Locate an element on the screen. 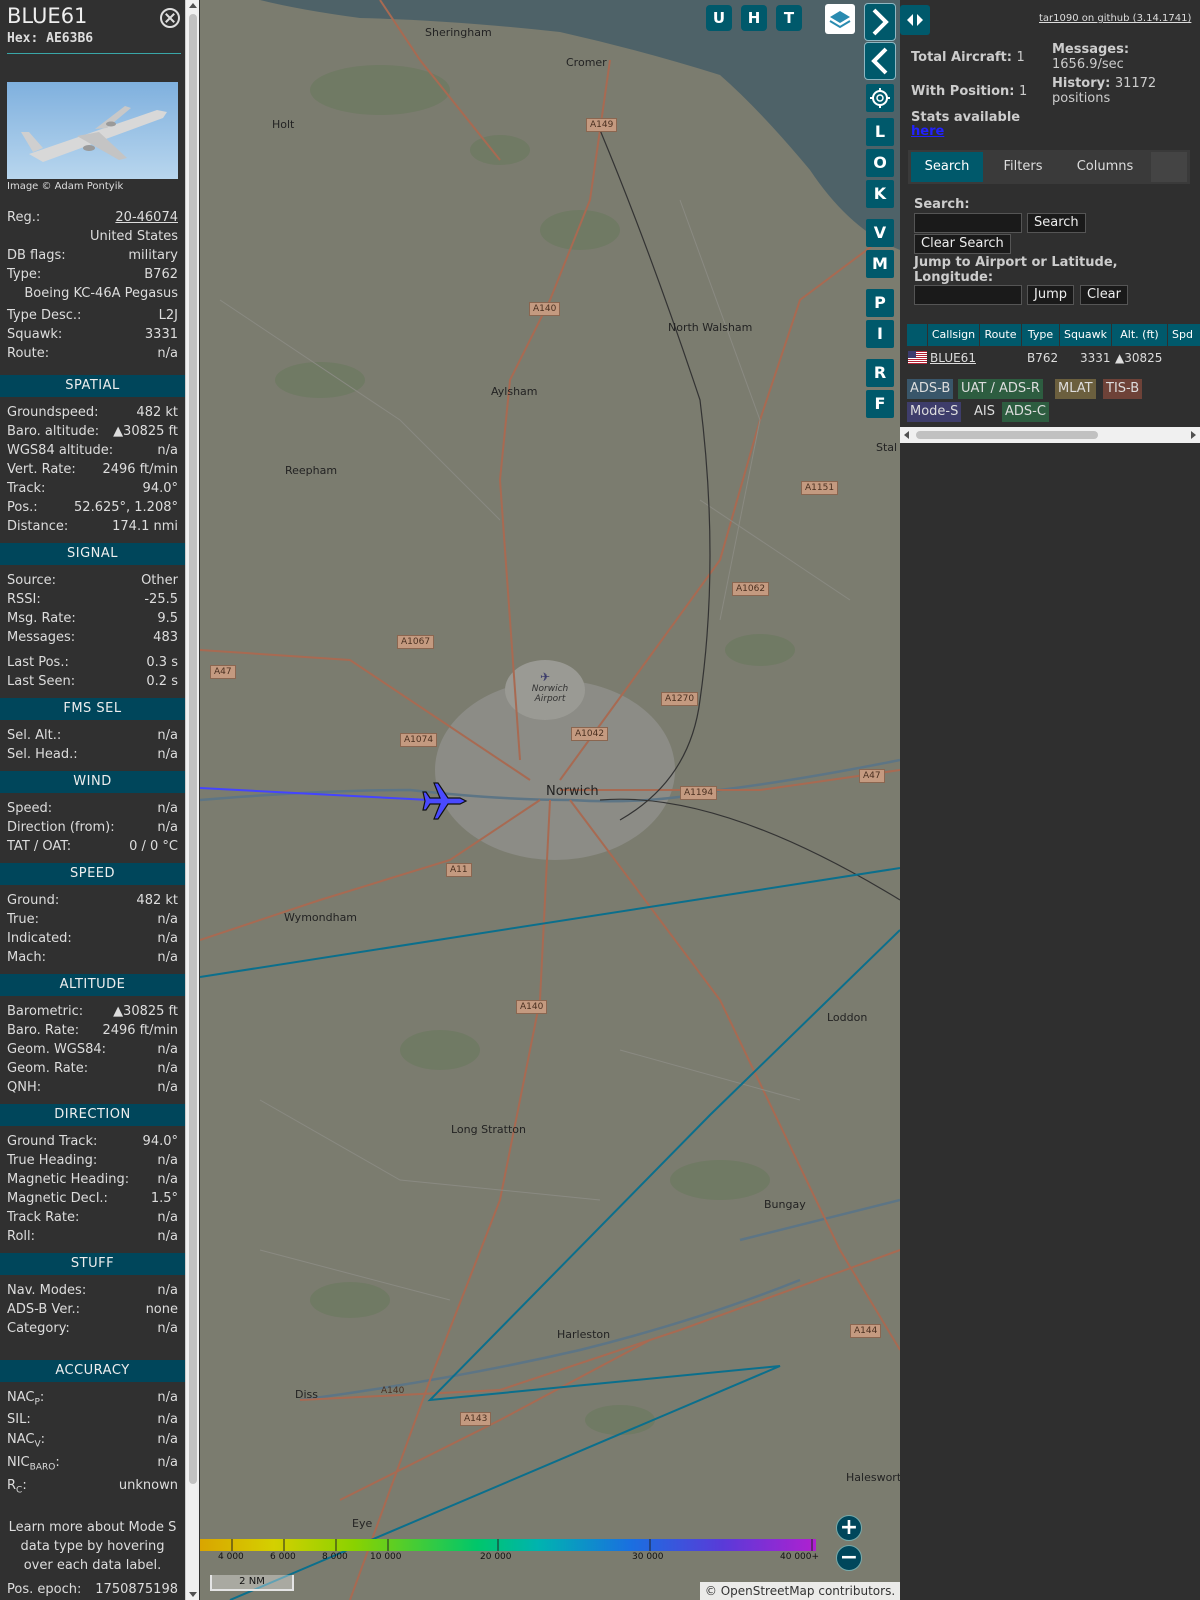  settings-gear-icon is located at coordinates (880, 98).